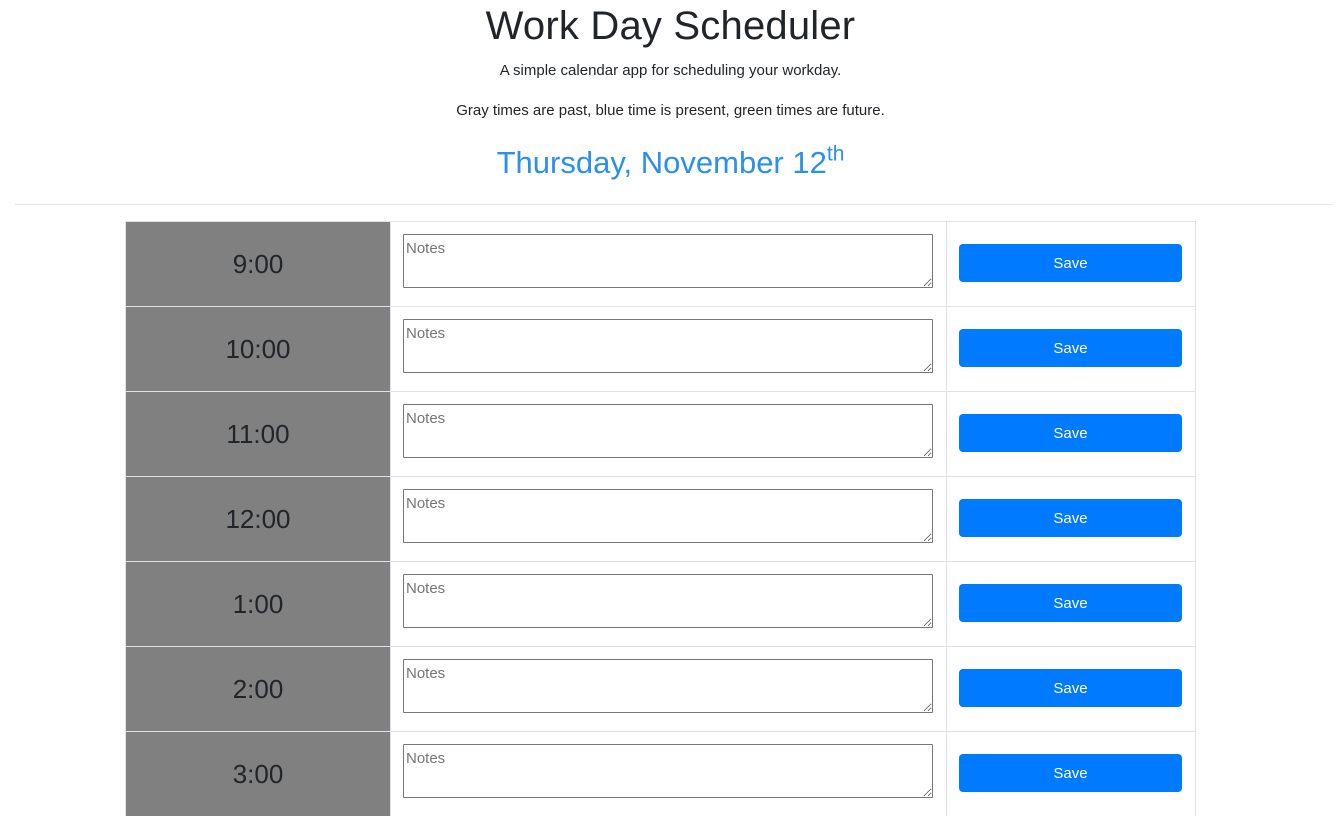  I want to click on hour-label: 10:00, so click(258, 349).